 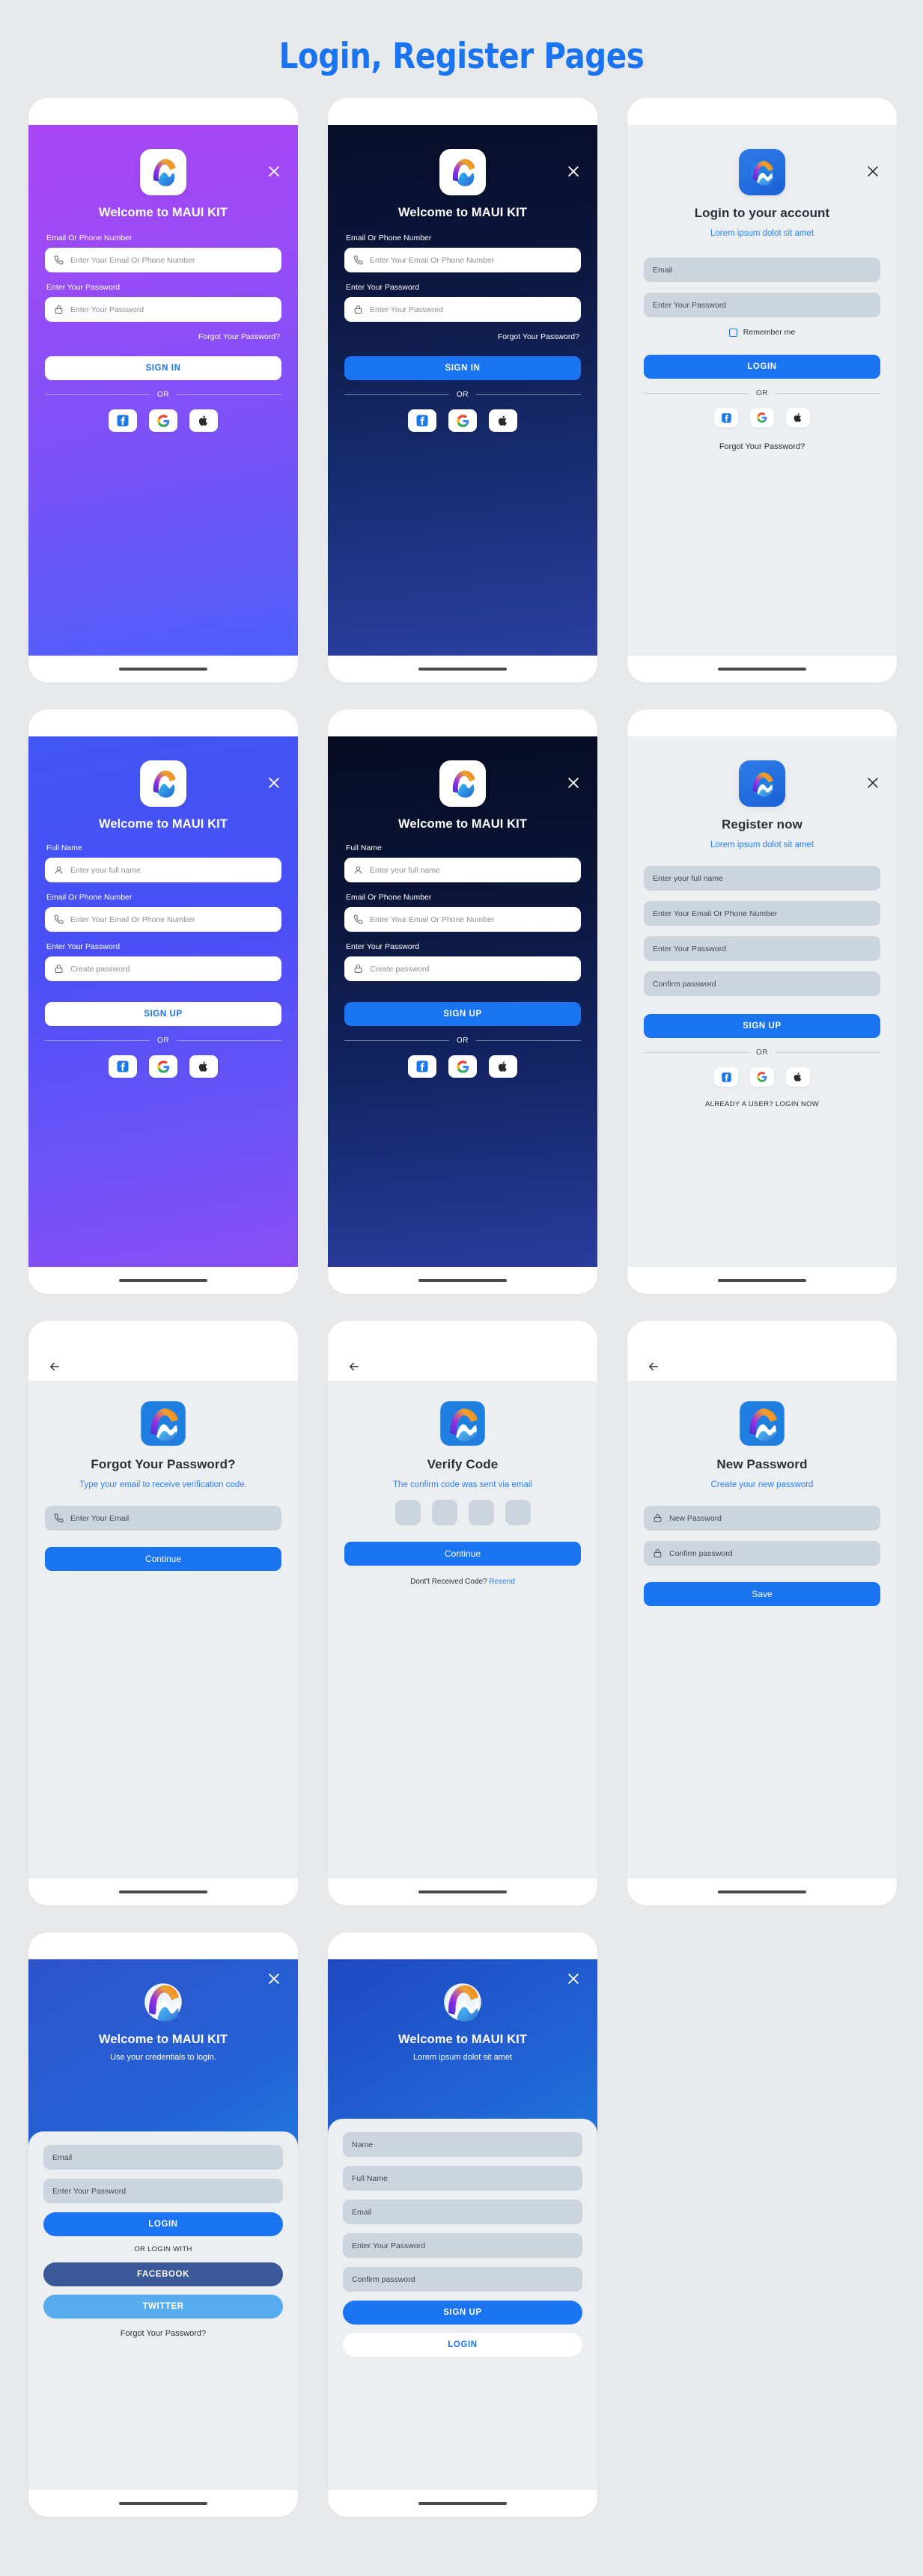 I want to click on facebook-login-button: FACEBOOK, so click(x=163, y=2274).